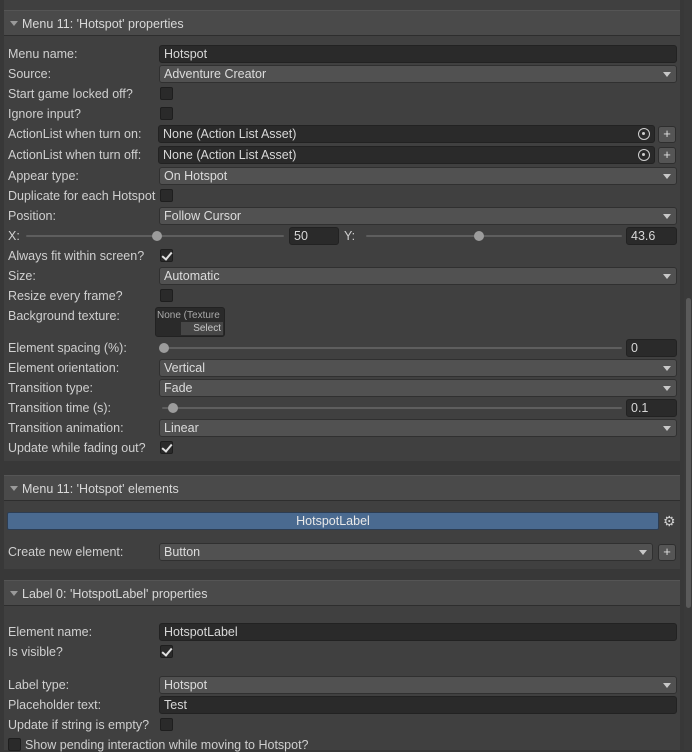 This screenshot has height=752, width=692. What do you see at coordinates (55, 705) in the screenshot?
I see `placeholder-text-label: Placeholder text:` at bounding box center [55, 705].